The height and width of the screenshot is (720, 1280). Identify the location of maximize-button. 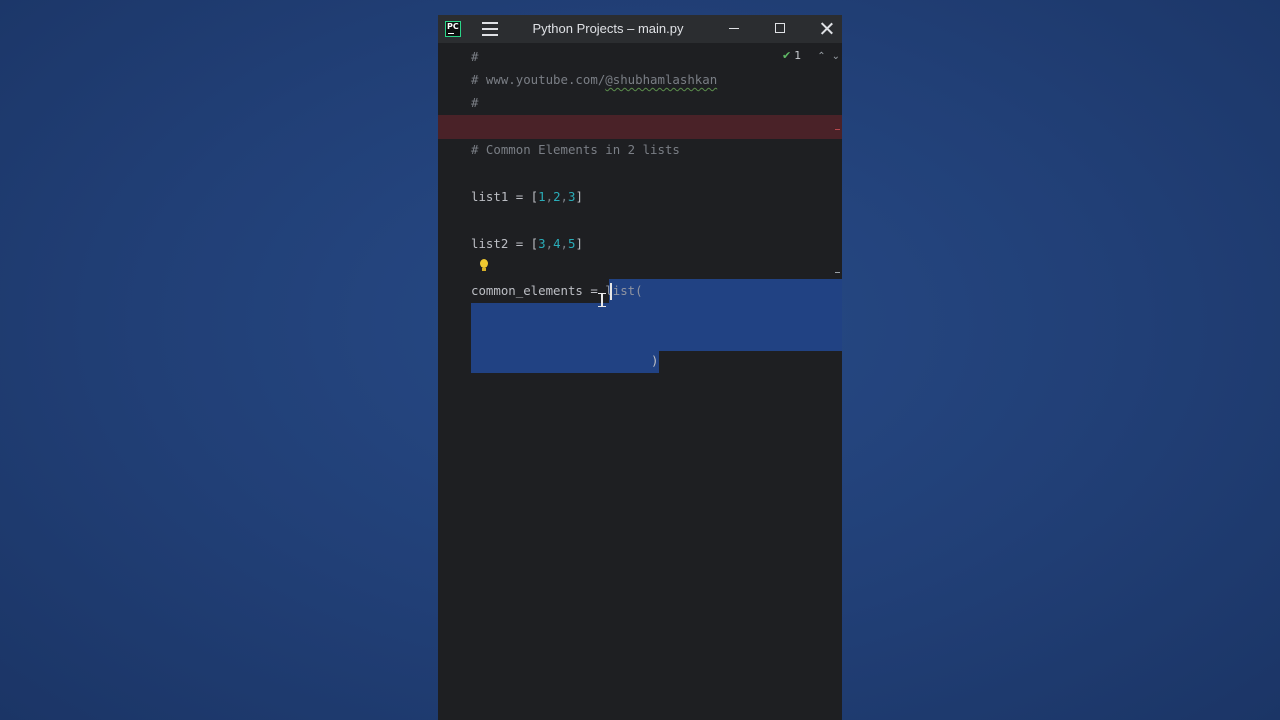
(780, 29).